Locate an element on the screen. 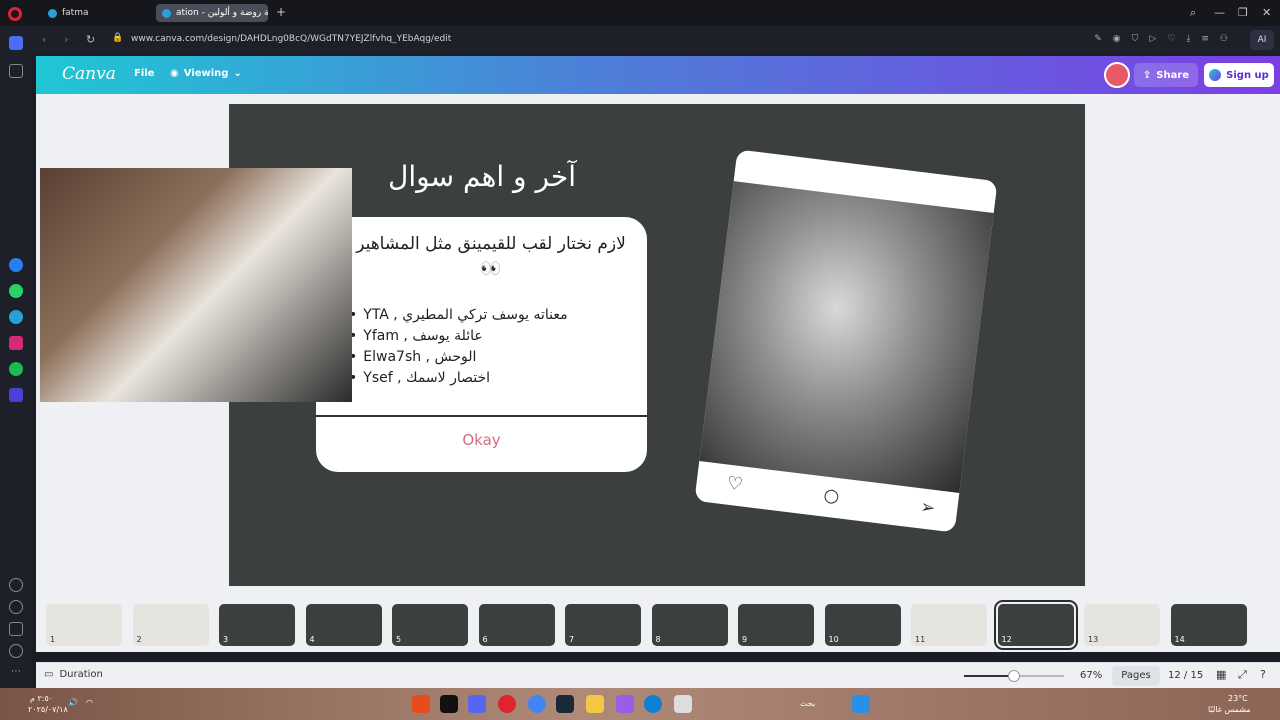  fullscreen-icon: ⤢ is located at coordinates (1242, 675).